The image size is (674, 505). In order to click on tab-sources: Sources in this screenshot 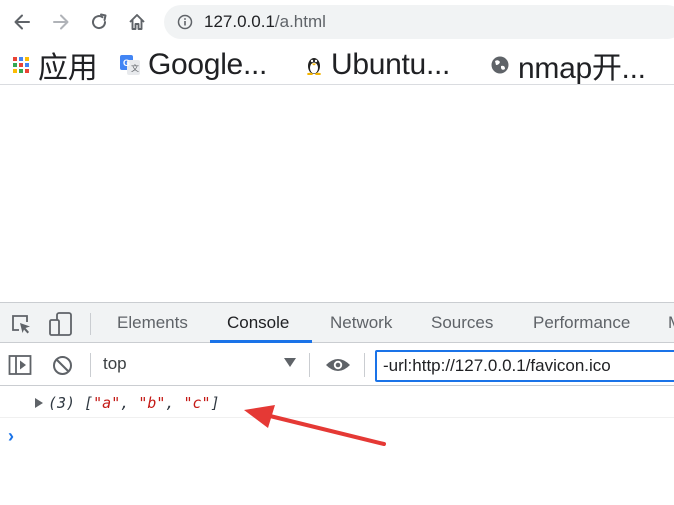, I will do `click(462, 323)`.